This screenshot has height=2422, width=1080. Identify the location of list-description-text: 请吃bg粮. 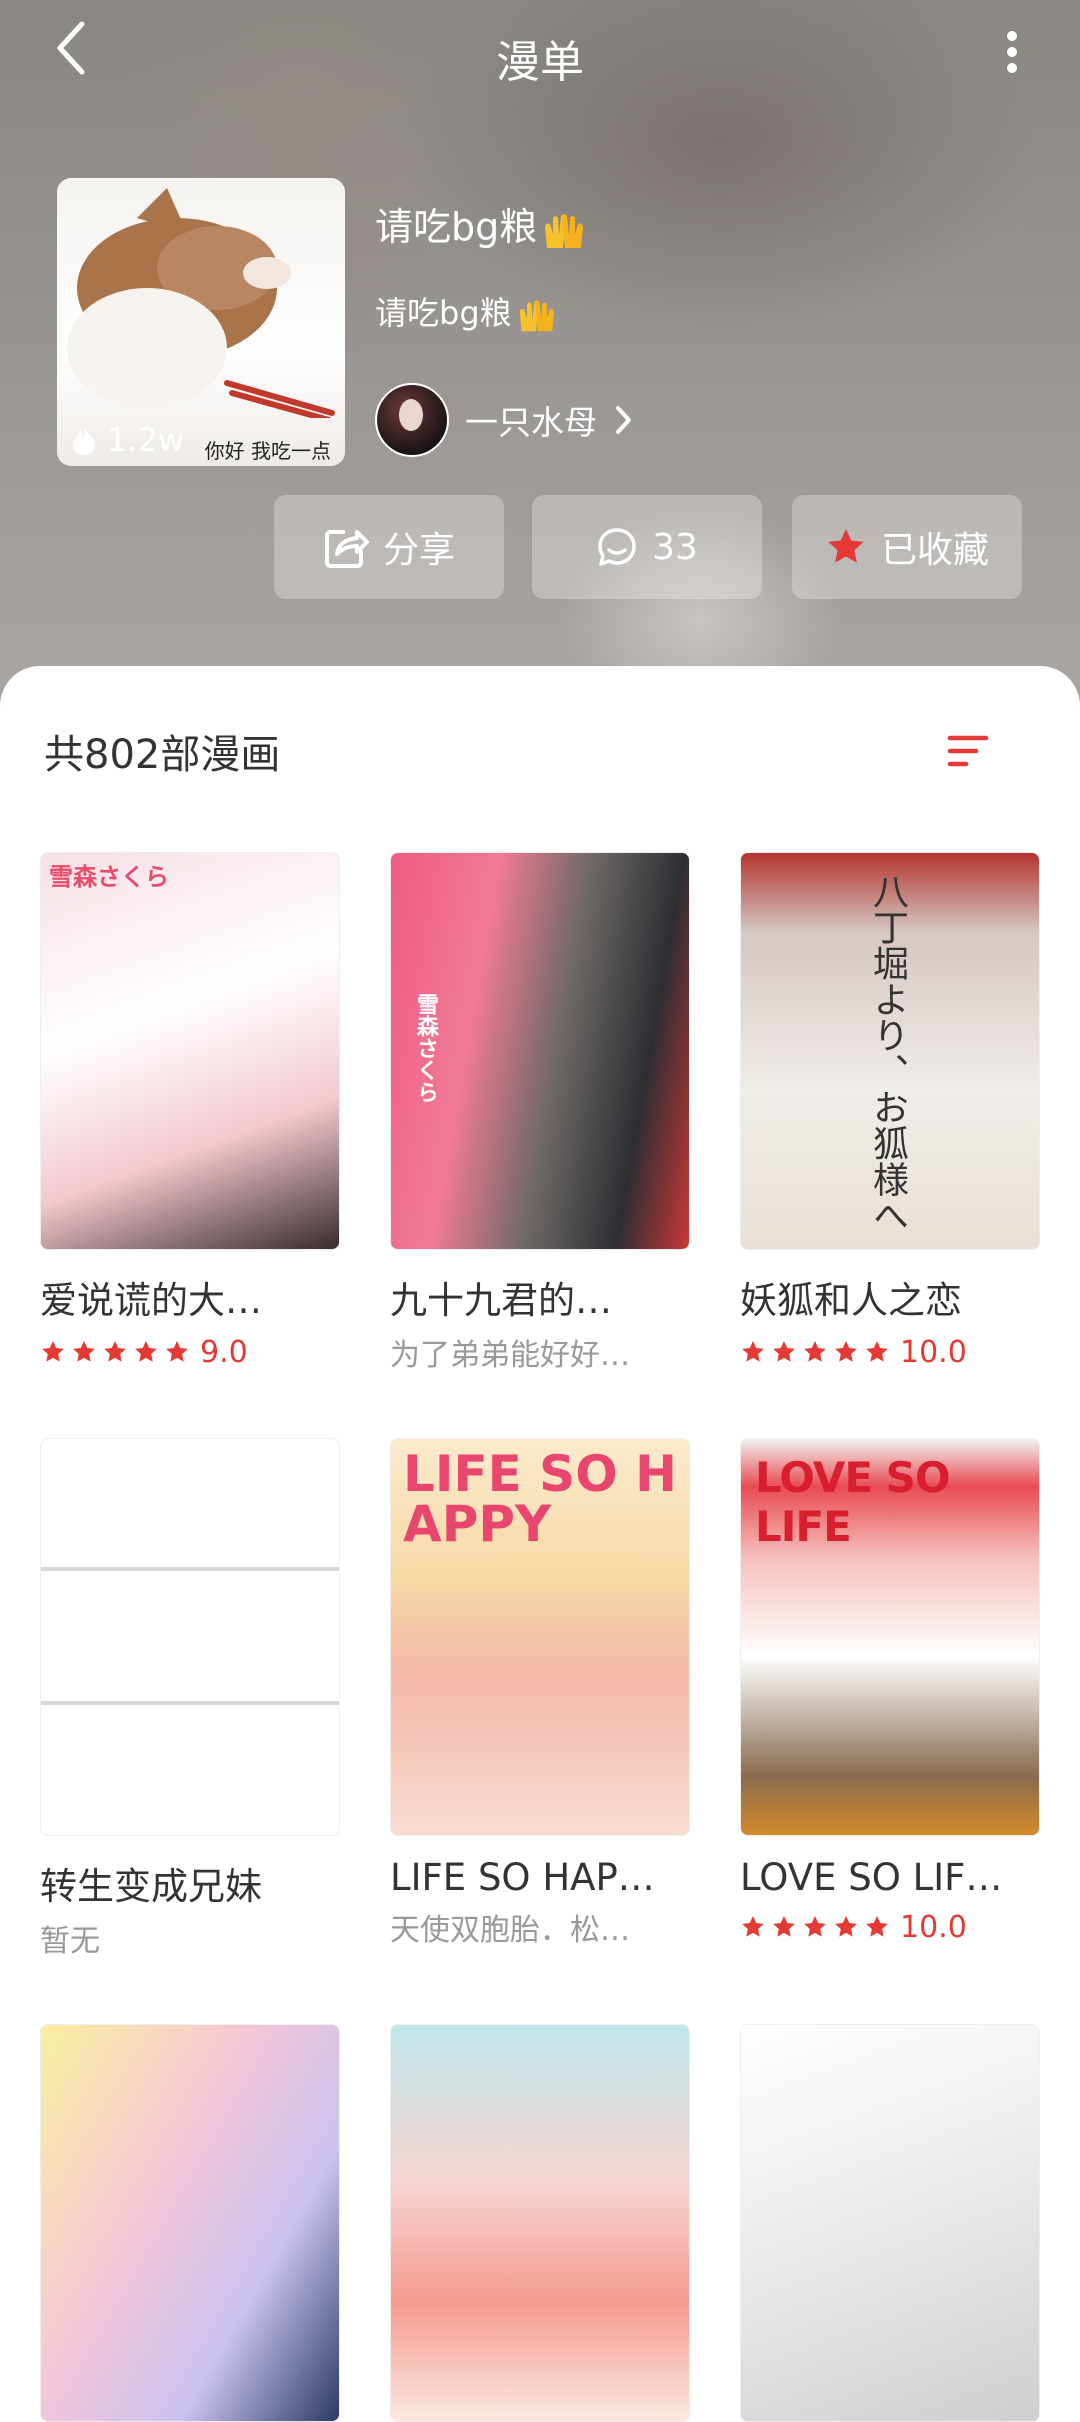
(443, 313).